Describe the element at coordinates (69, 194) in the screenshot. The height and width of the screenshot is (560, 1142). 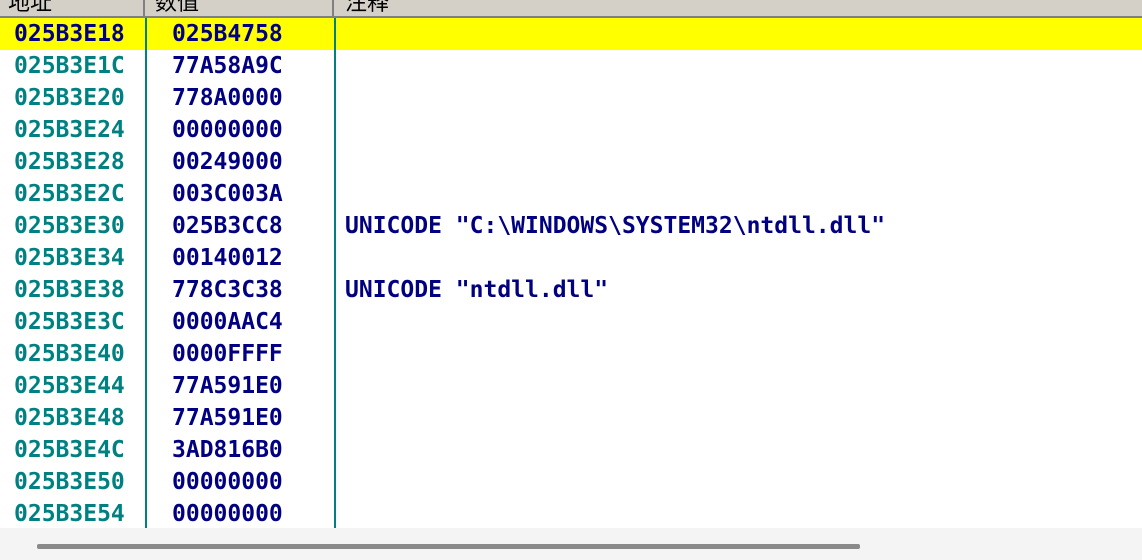
I see `address-cell: 025B3E2C` at that location.